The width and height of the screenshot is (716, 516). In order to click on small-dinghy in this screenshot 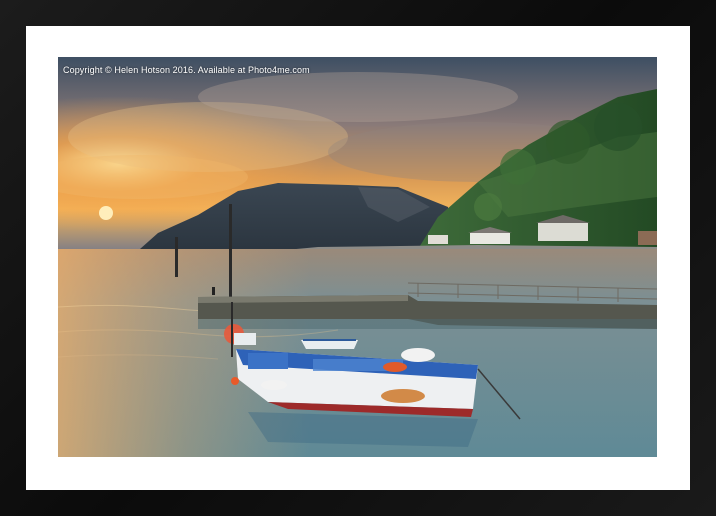, I will do `click(329, 344)`.